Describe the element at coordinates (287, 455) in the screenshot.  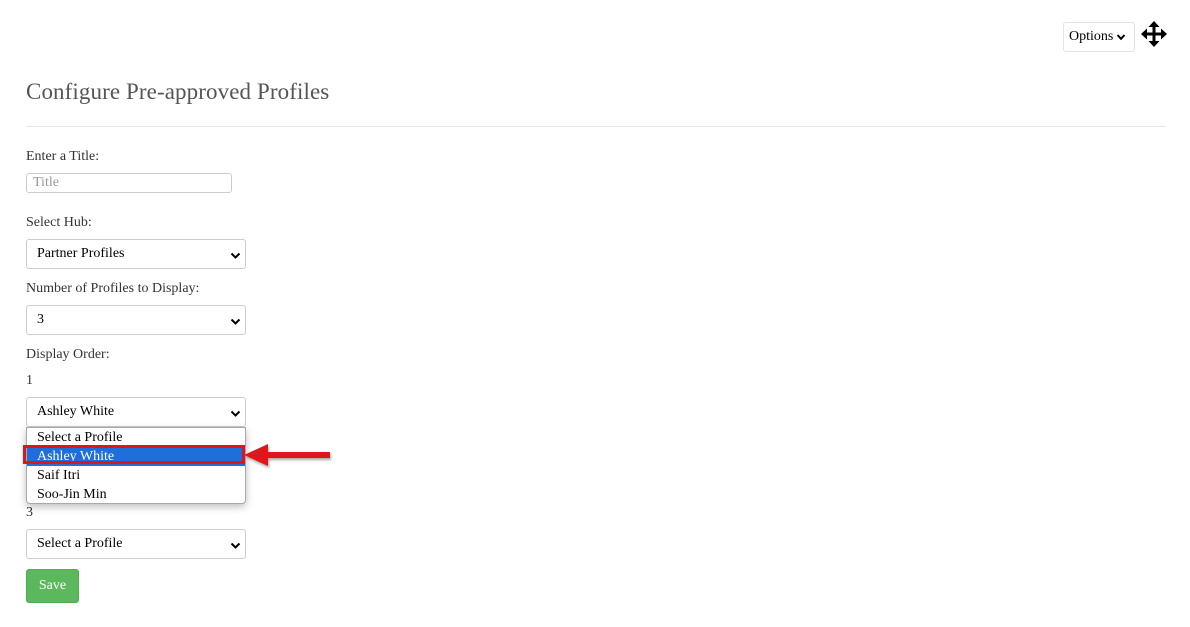
I see `annotation-arrow-icon` at that location.